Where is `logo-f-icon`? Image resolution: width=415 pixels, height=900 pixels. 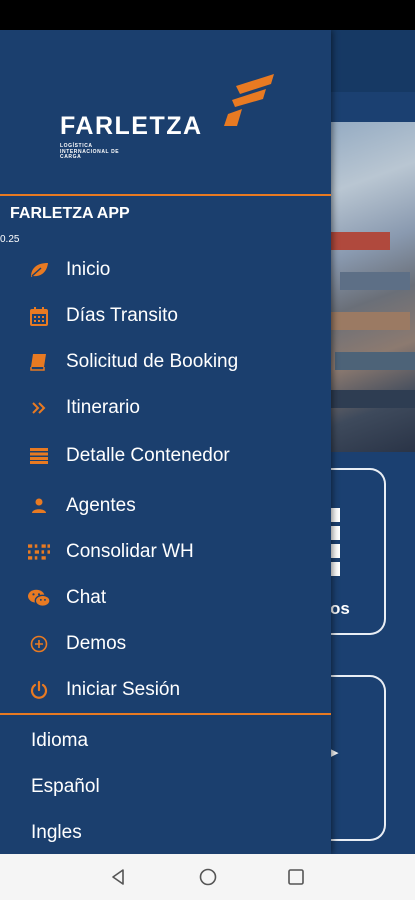 logo-f-icon is located at coordinates (249, 100).